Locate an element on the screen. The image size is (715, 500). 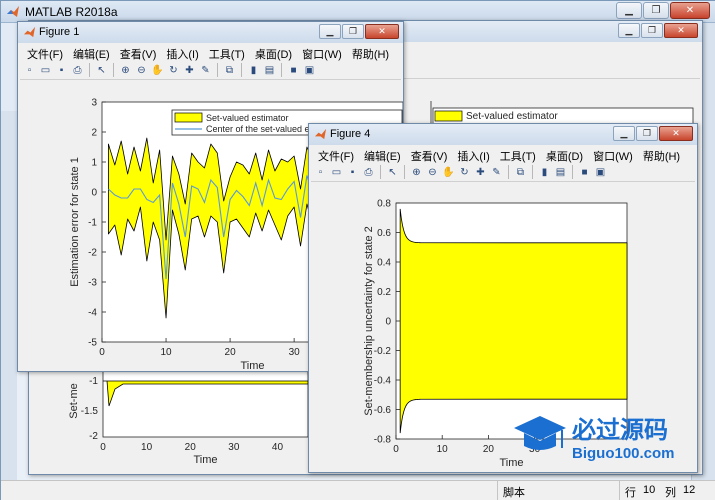
y-axis-label: Estimation error for state 1 is located at coordinates (75, 222).